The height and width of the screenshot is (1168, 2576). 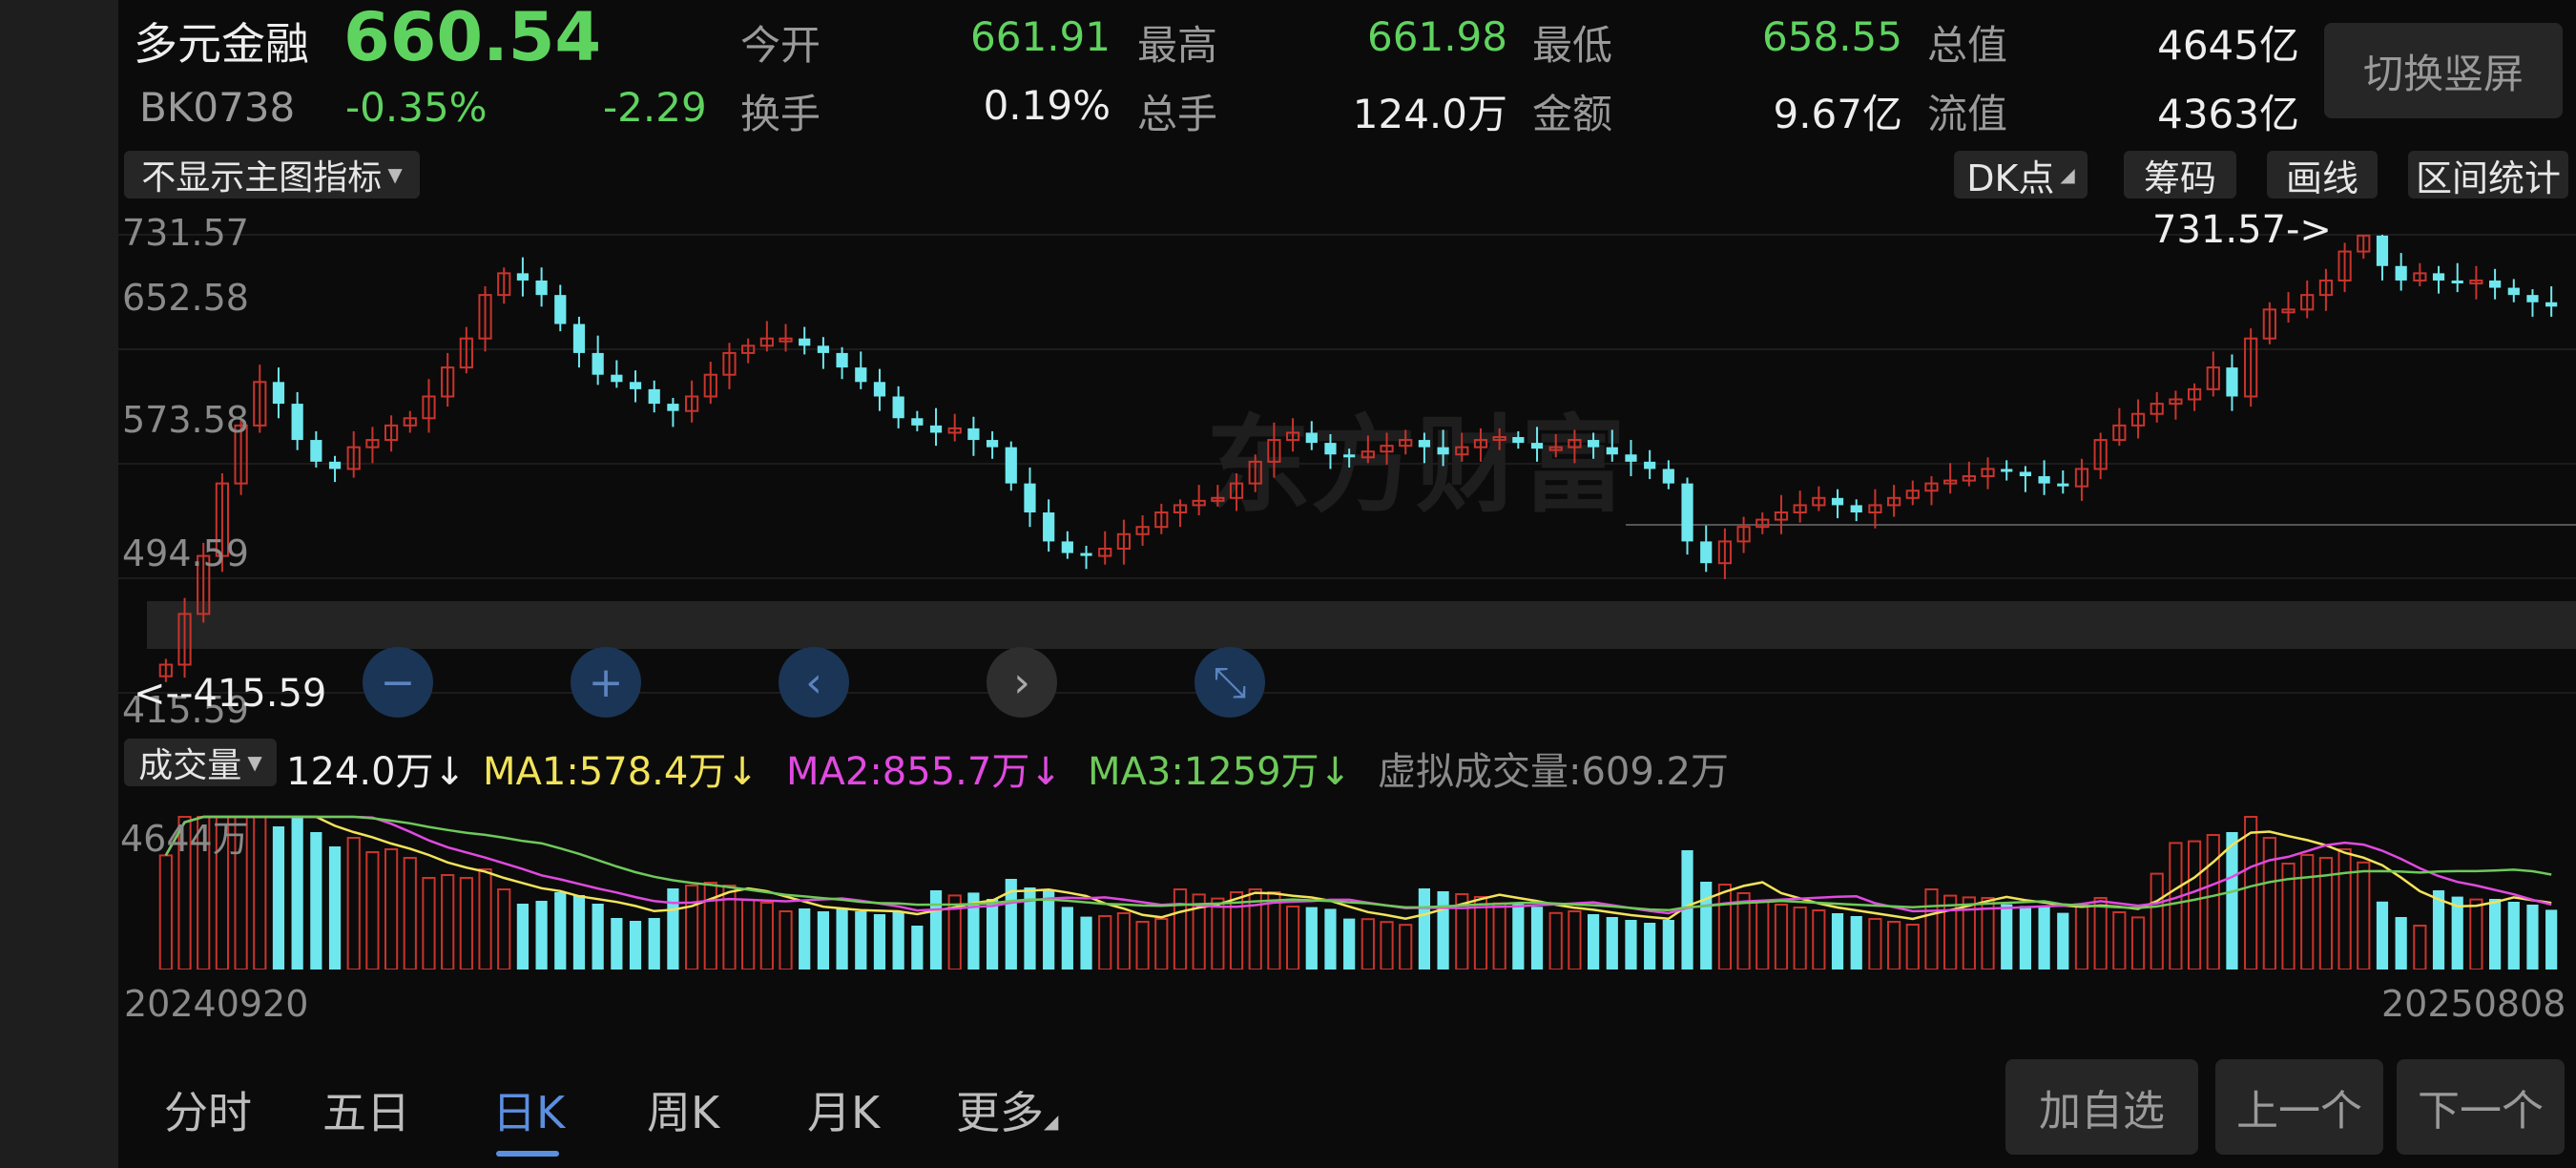 I want to click on switch-portrait-button: 切换竖屏, so click(x=2443, y=70).